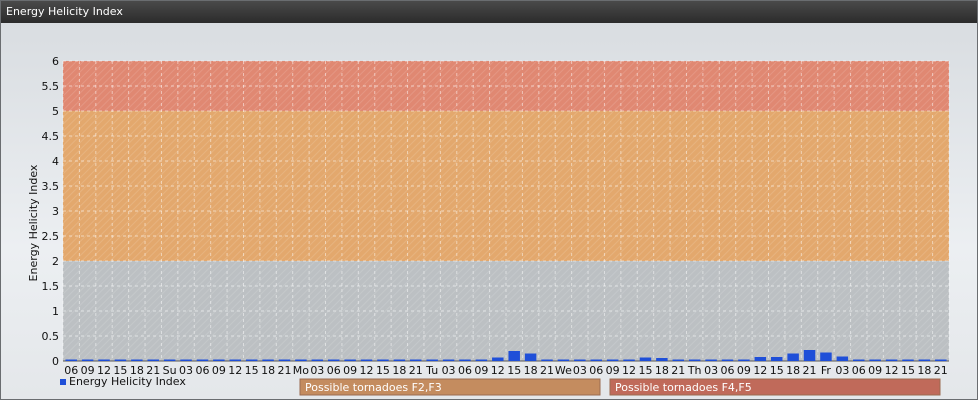 This screenshot has height=400, width=978. Describe the element at coordinates (373, 387) in the screenshot. I see `band-legend-label: Possible tornadoes F2,F3` at that location.